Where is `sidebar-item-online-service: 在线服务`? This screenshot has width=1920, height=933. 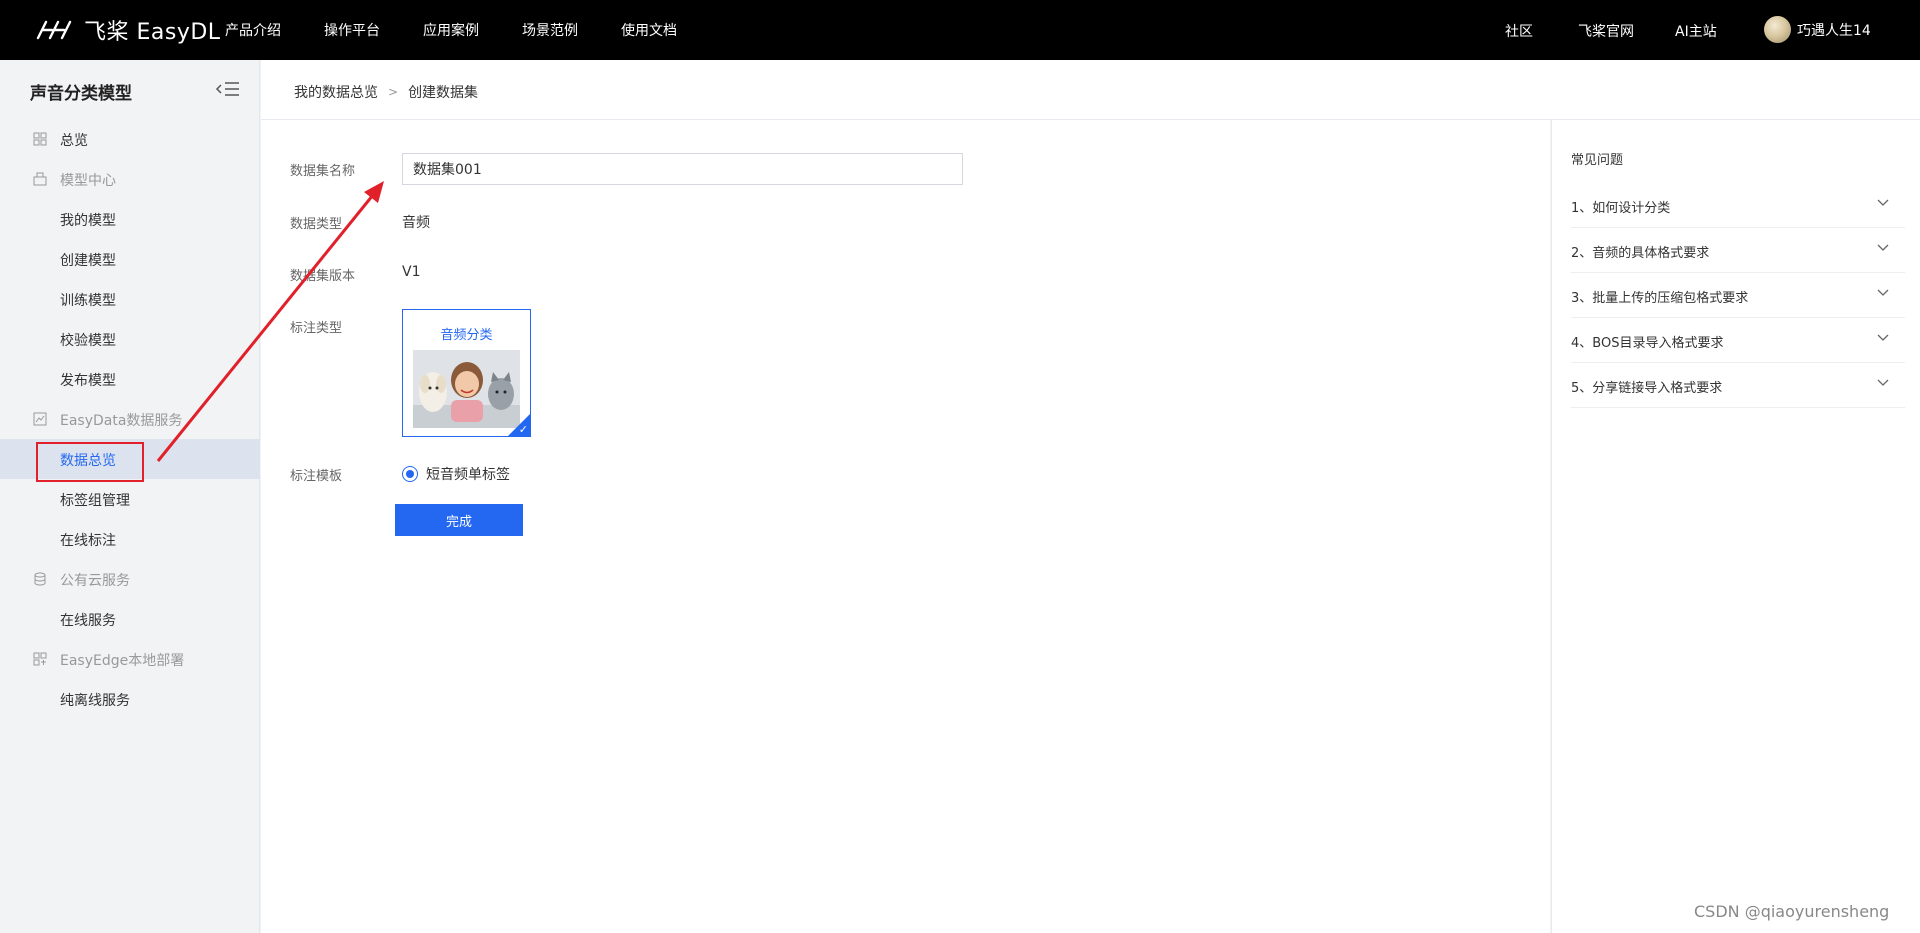
sidebar-item-online-service: 在线服务 is located at coordinates (130, 619).